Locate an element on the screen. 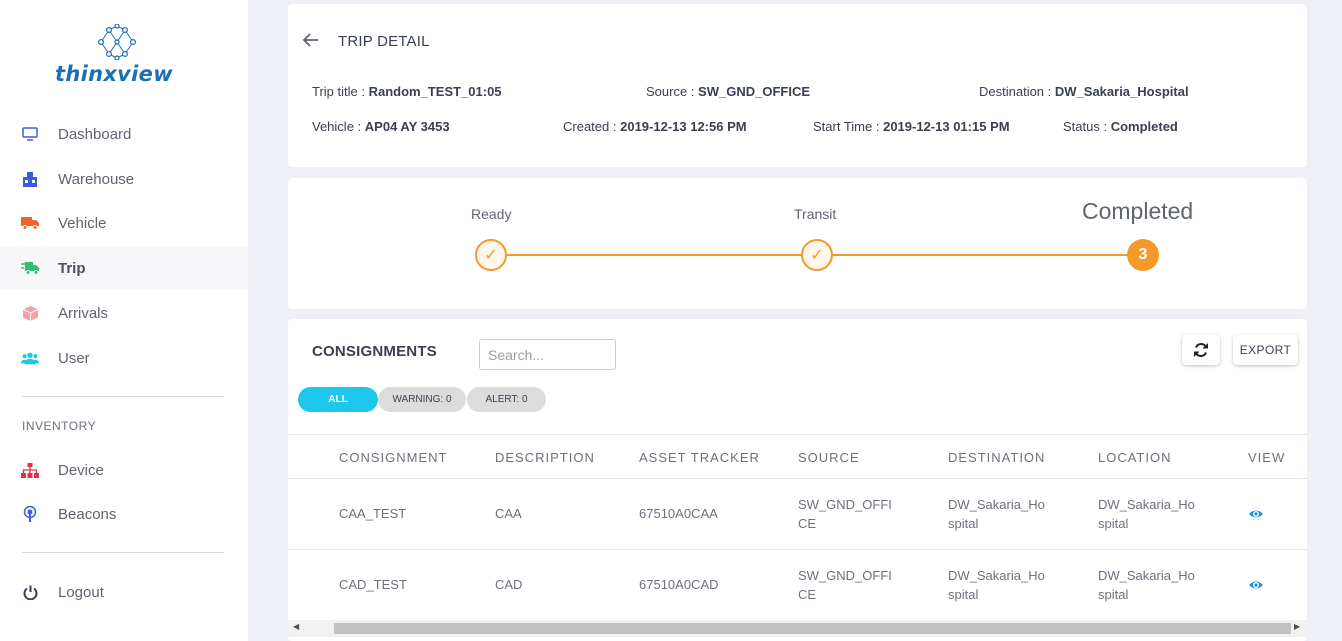 The width and height of the screenshot is (1342, 641). start-time-field: Start Time : 2019-12-13 01:15 PM is located at coordinates (911, 126).